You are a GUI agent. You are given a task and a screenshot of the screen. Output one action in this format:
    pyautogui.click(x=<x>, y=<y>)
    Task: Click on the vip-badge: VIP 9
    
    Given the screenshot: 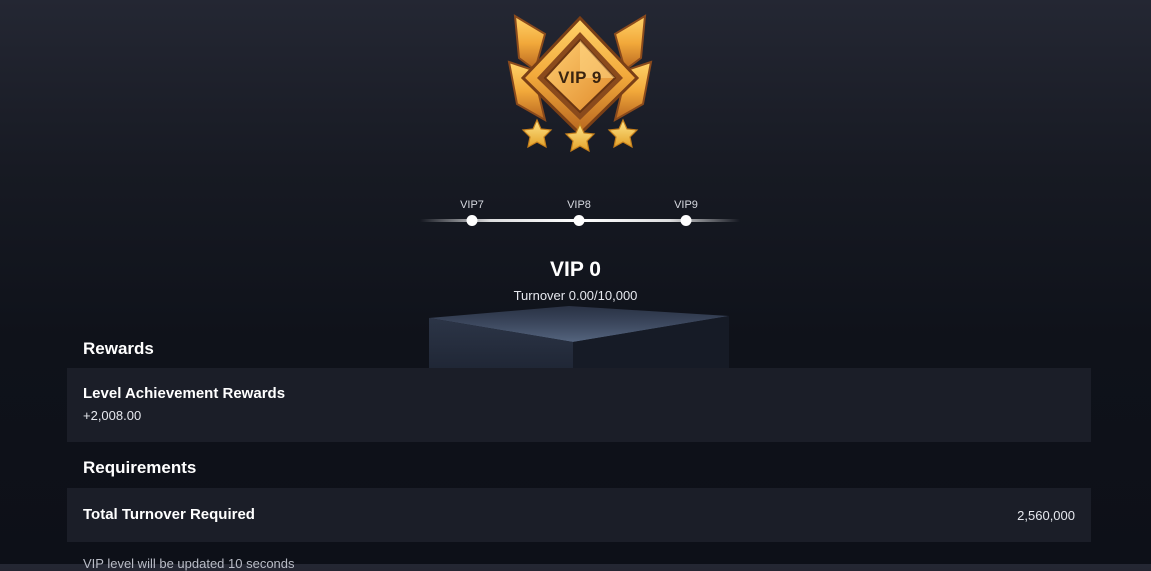 What is the action you would take?
    pyautogui.click(x=580, y=86)
    